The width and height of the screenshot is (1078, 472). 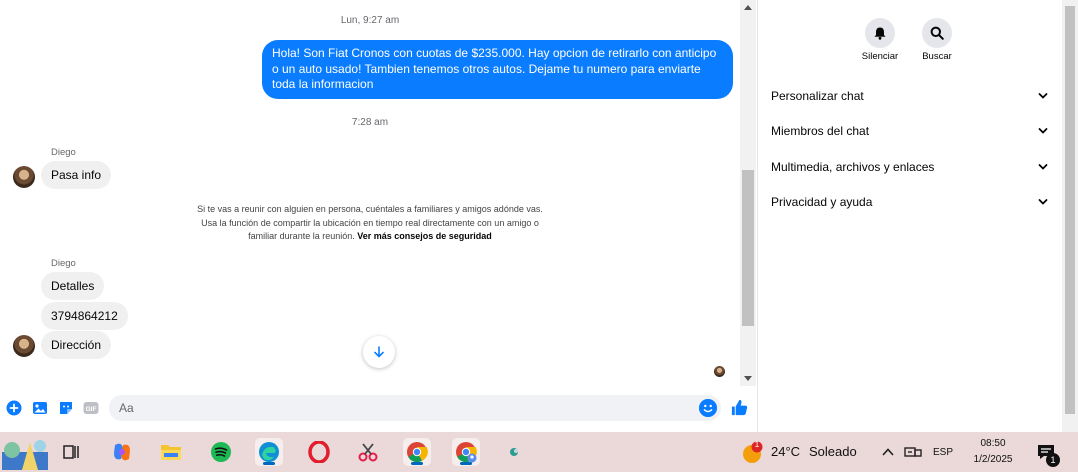 I want to click on widgets-icon, so click(x=25, y=452).